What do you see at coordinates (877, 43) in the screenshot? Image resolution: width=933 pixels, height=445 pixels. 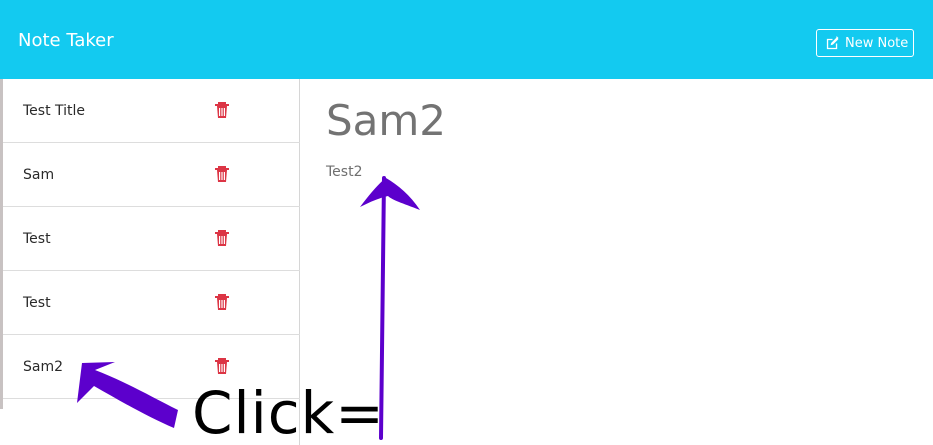 I see `new-note-label: New Note` at bounding box center [877, 43].